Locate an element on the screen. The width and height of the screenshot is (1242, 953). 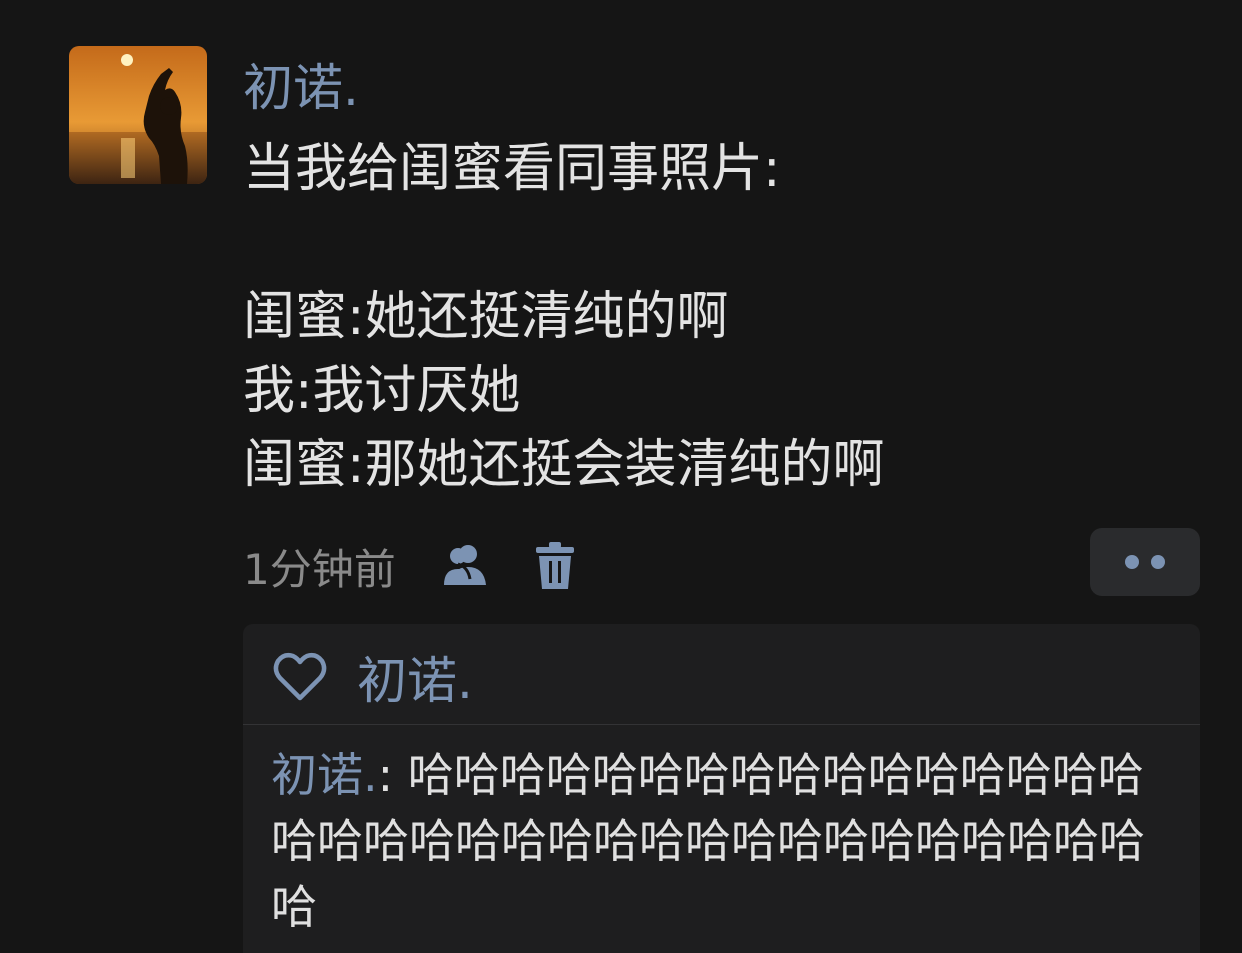
people-icon is located at coordinates (465, 566).